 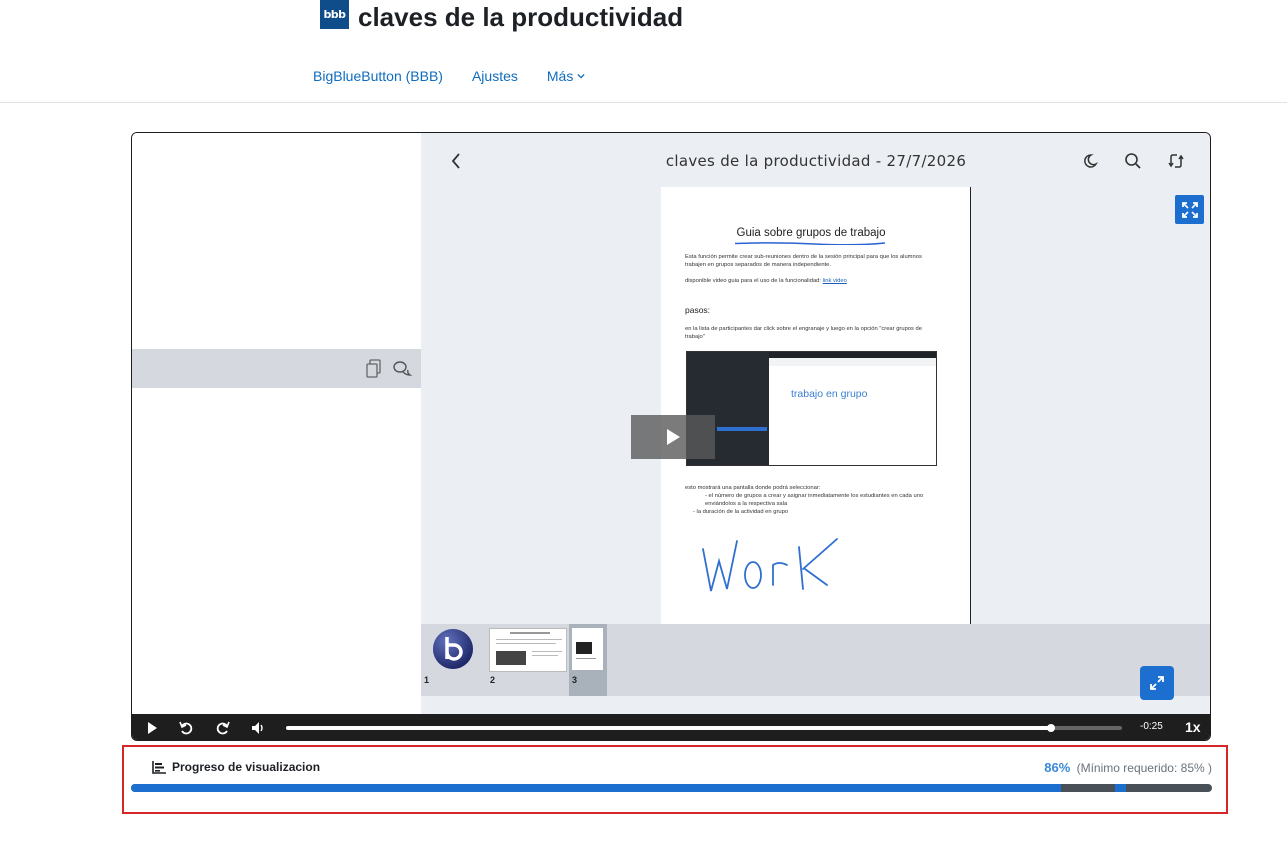 What do you see at coordinates (378, 76) in the screenshot?
I see `nav-bigbluebutton: BigBlueButton (BBB)` at bounding box center [378, 76].